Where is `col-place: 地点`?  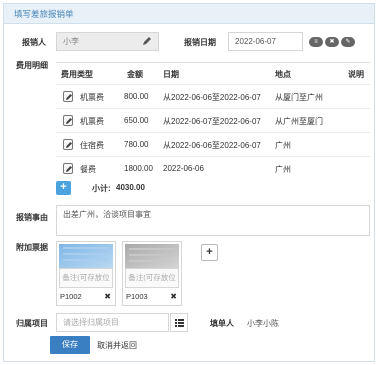 col-place: 地点 is located at coordinates (283, 74).